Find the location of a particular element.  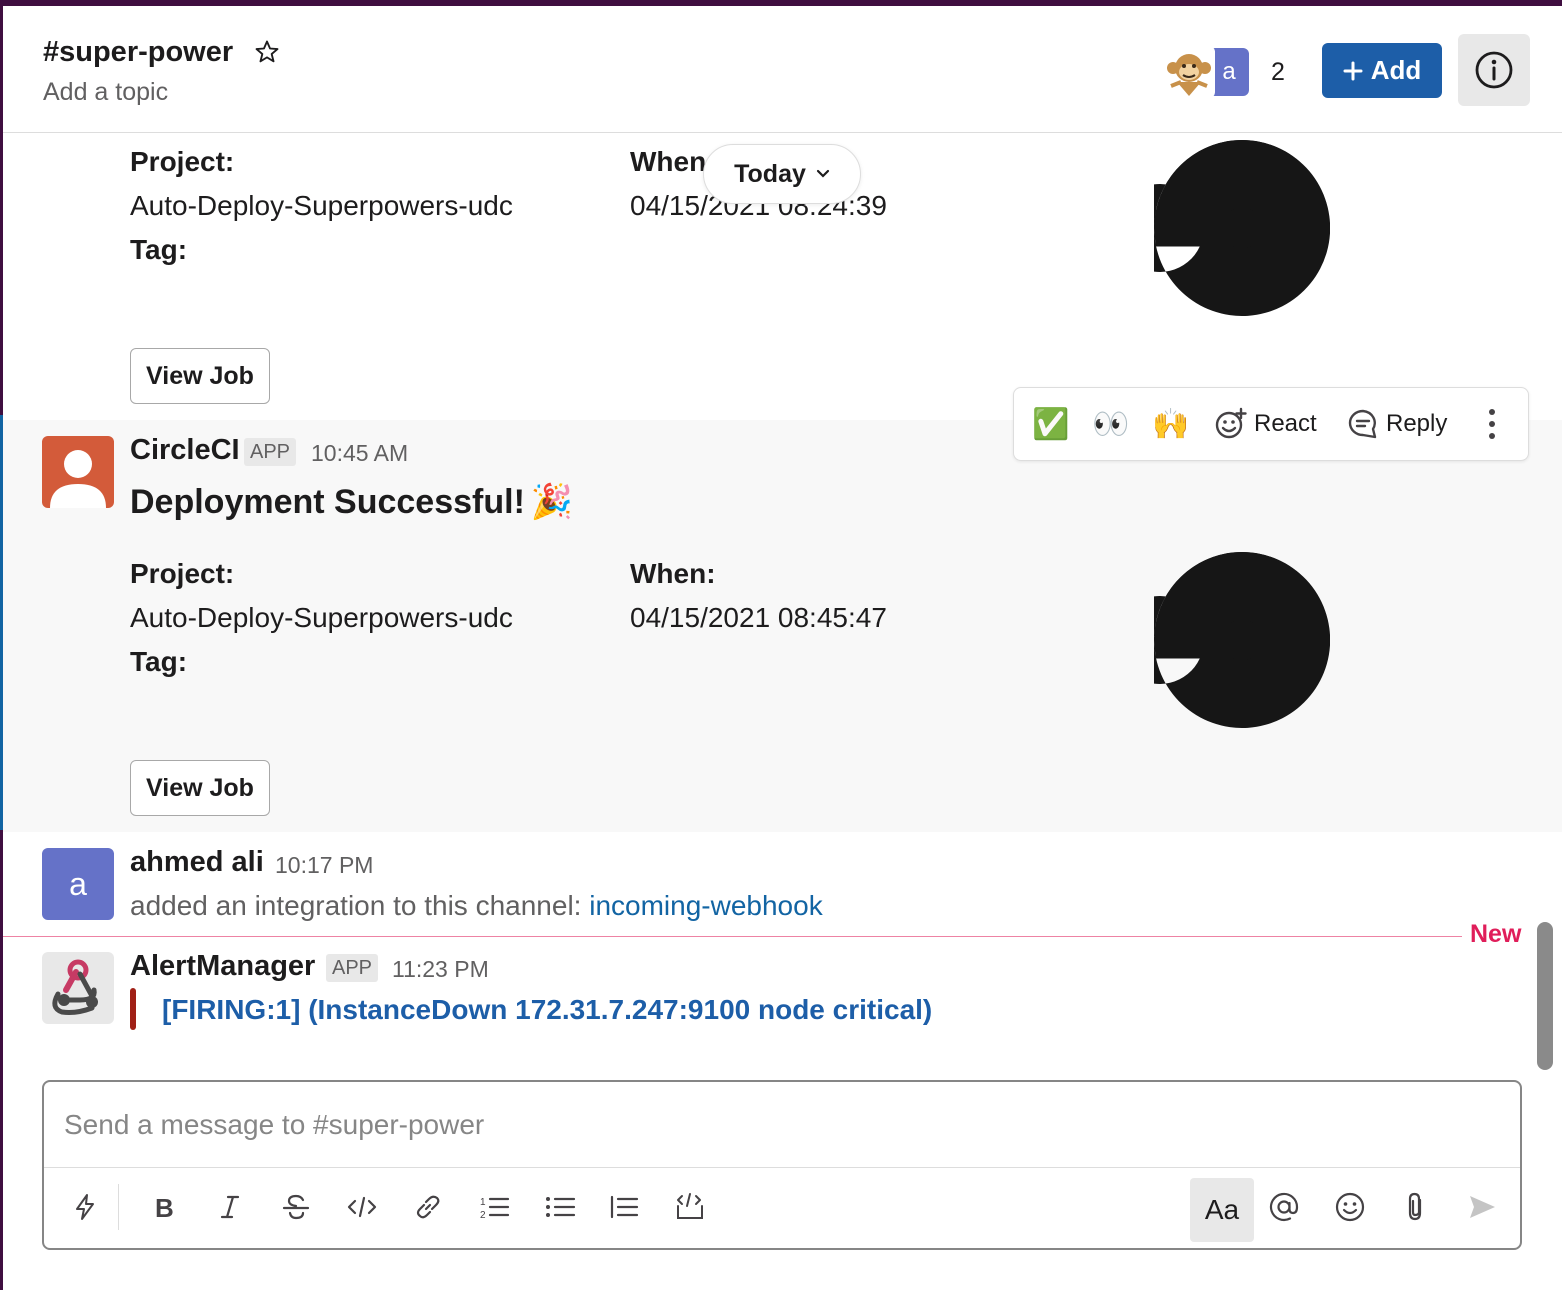

react-button: React is located at coordinates (1265, 424).